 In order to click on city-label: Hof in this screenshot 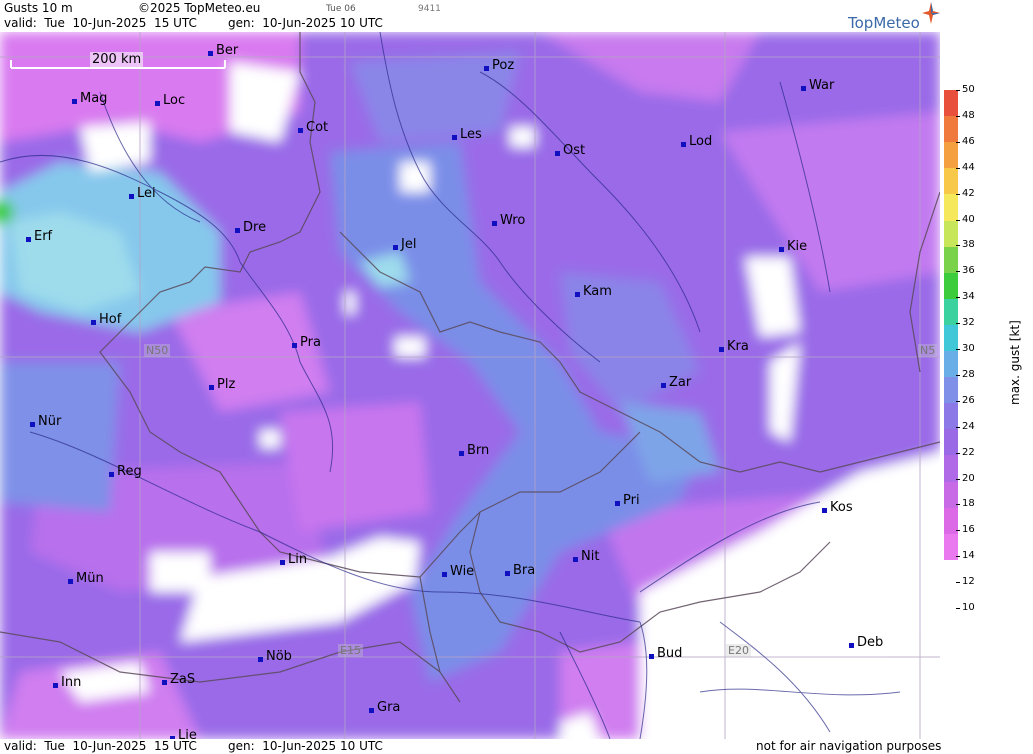, I will do `click(110, 319)`.